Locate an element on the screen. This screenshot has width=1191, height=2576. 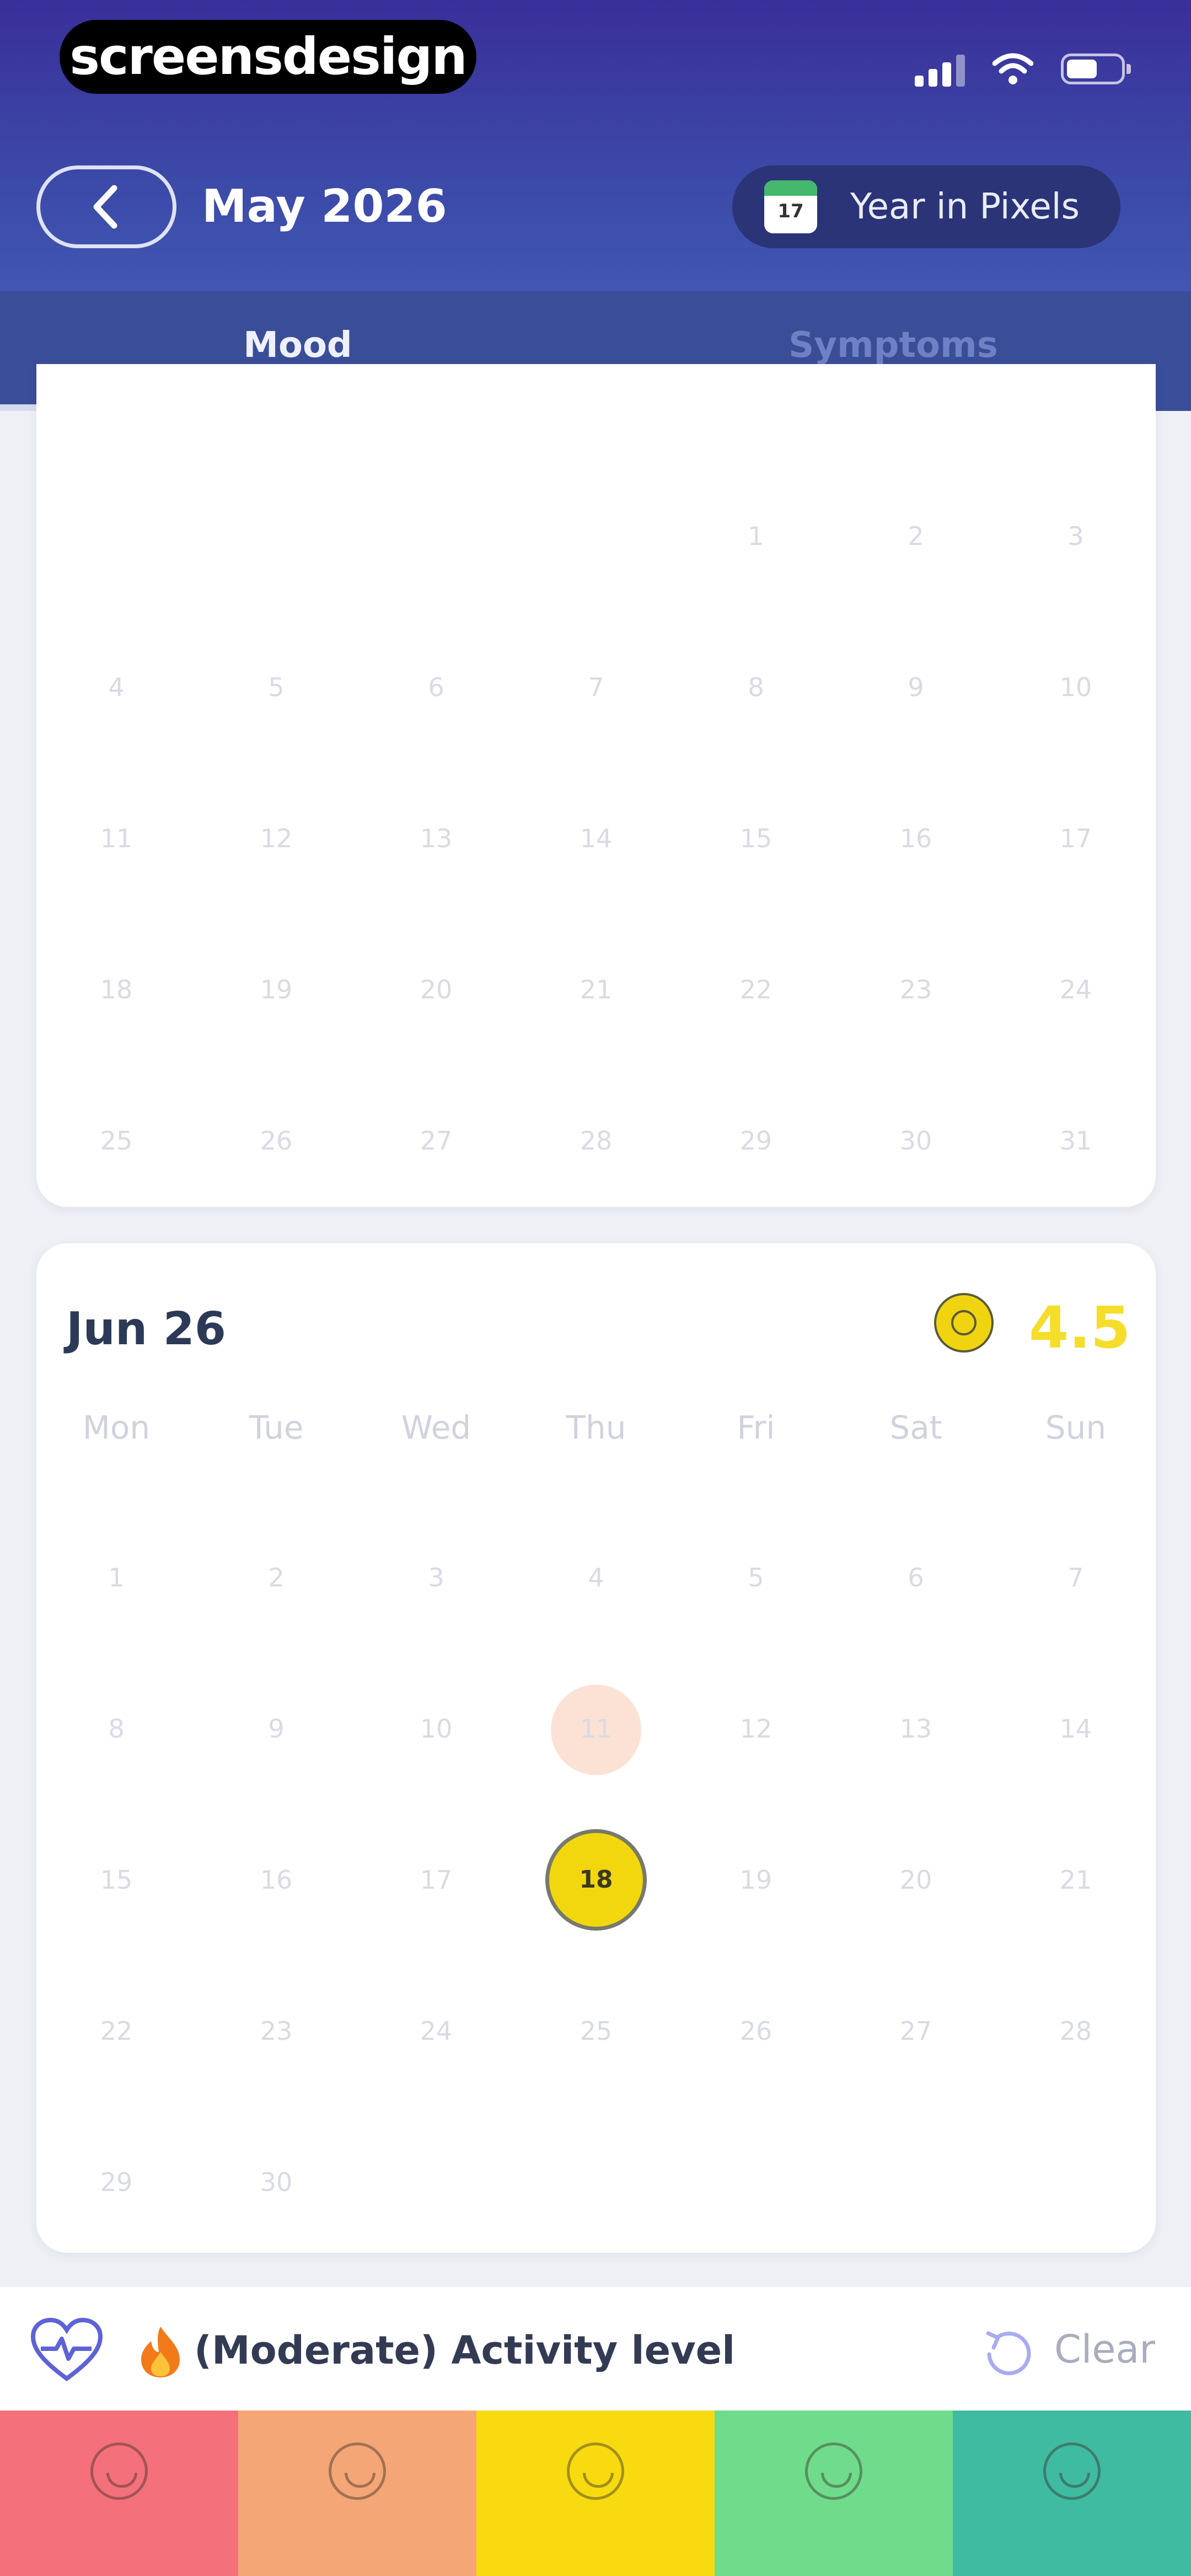
mood-great-button is located at coordinates (1072, 2493).